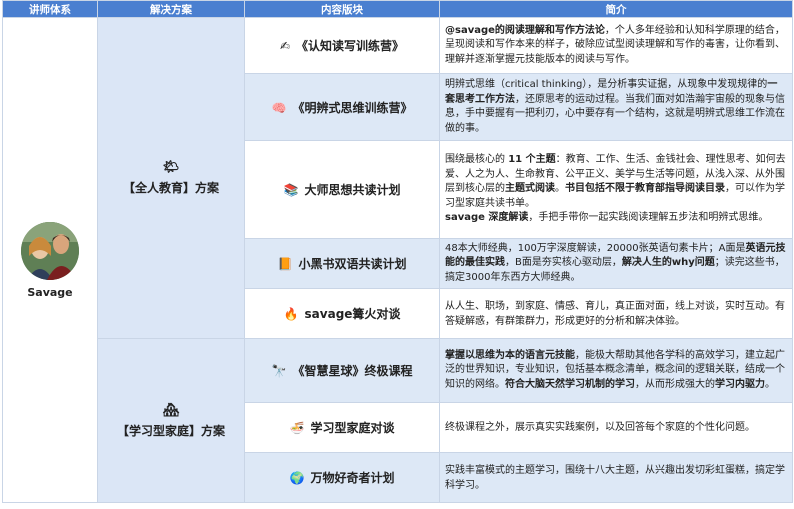  What do you see at coordinates (171, 178) in the screenshot?
I see `solution-cell: 🌤 【全人教育】方案` at bounding box center [171, 178].